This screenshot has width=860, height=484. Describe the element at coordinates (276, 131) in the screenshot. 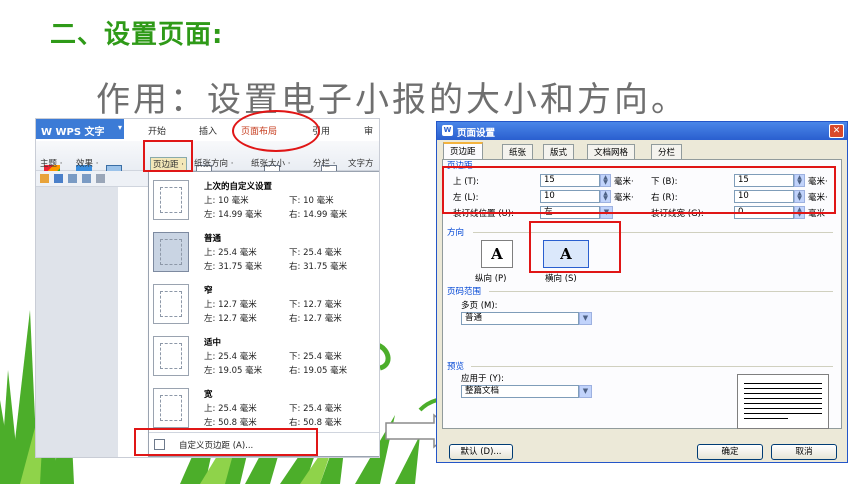

I see `highlight-page-layout-tab` at that location.